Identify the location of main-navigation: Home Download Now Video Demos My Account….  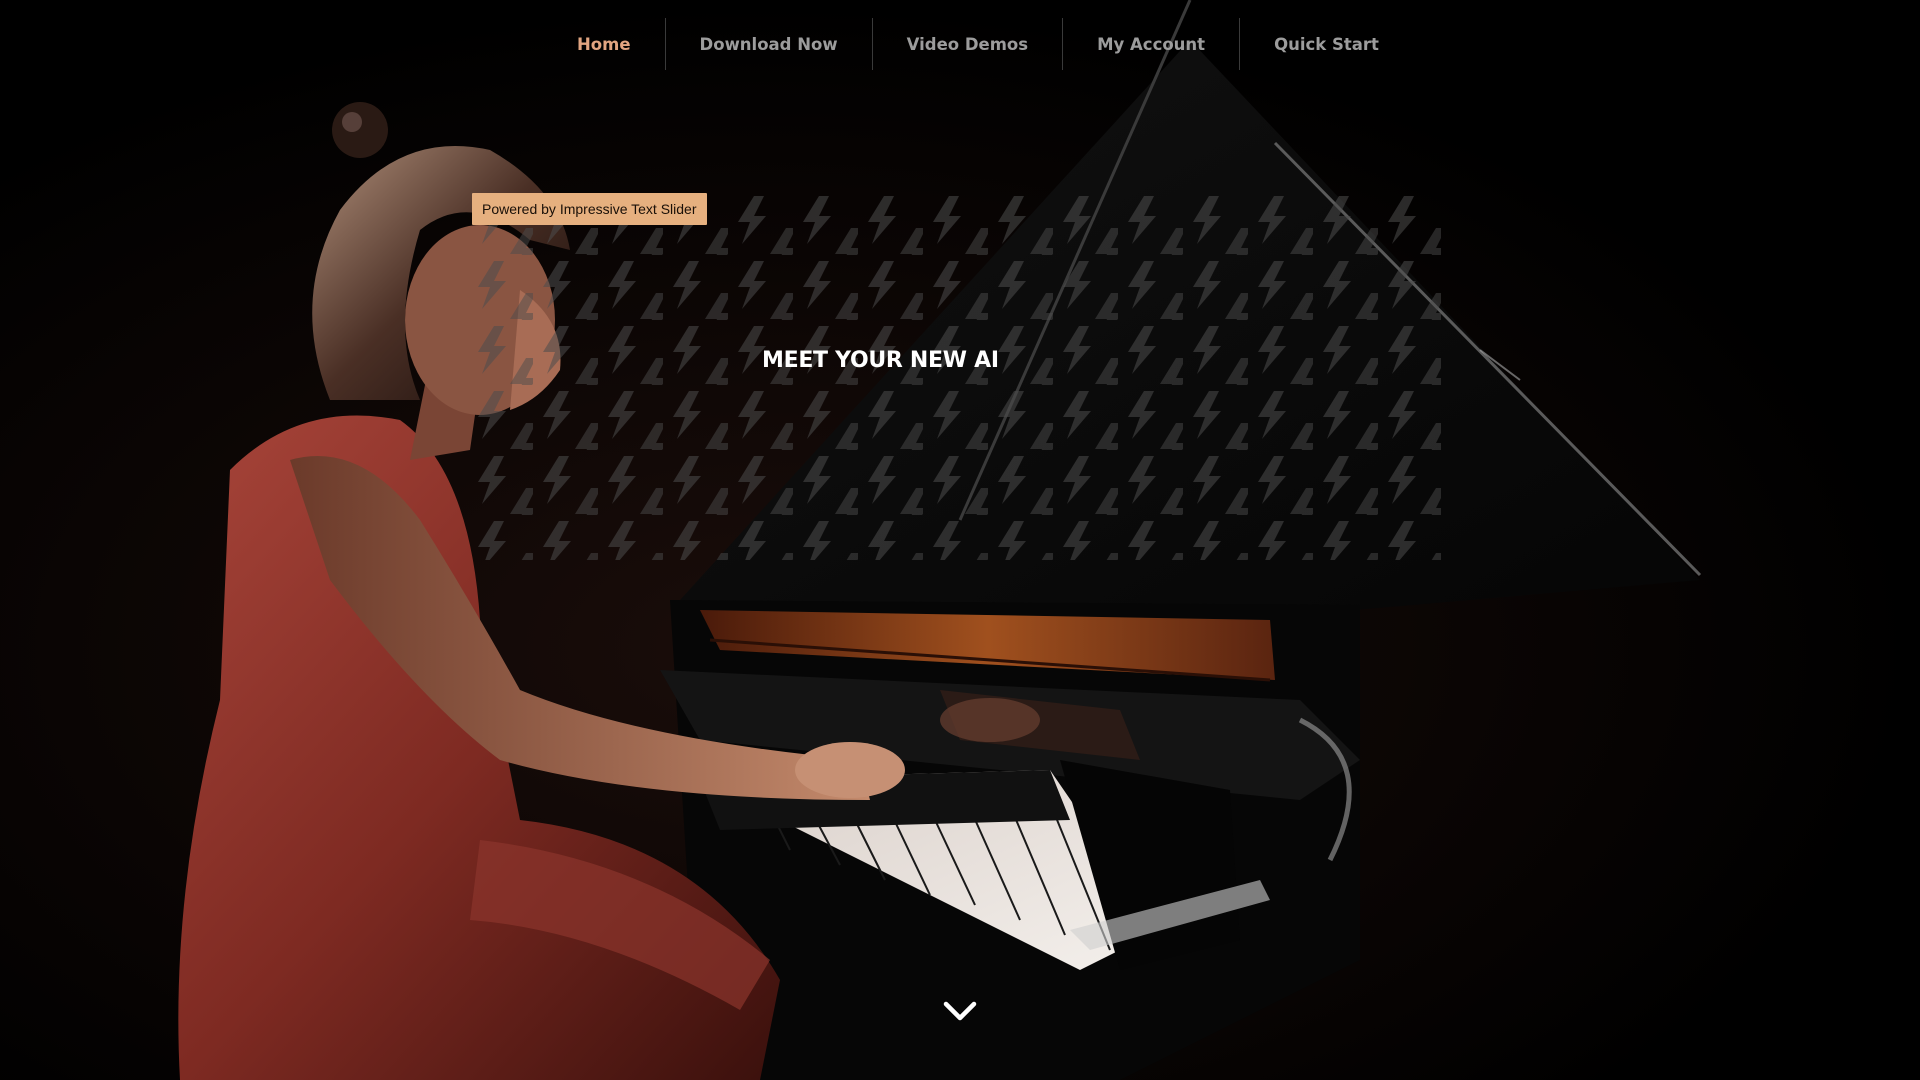
(960, 43).